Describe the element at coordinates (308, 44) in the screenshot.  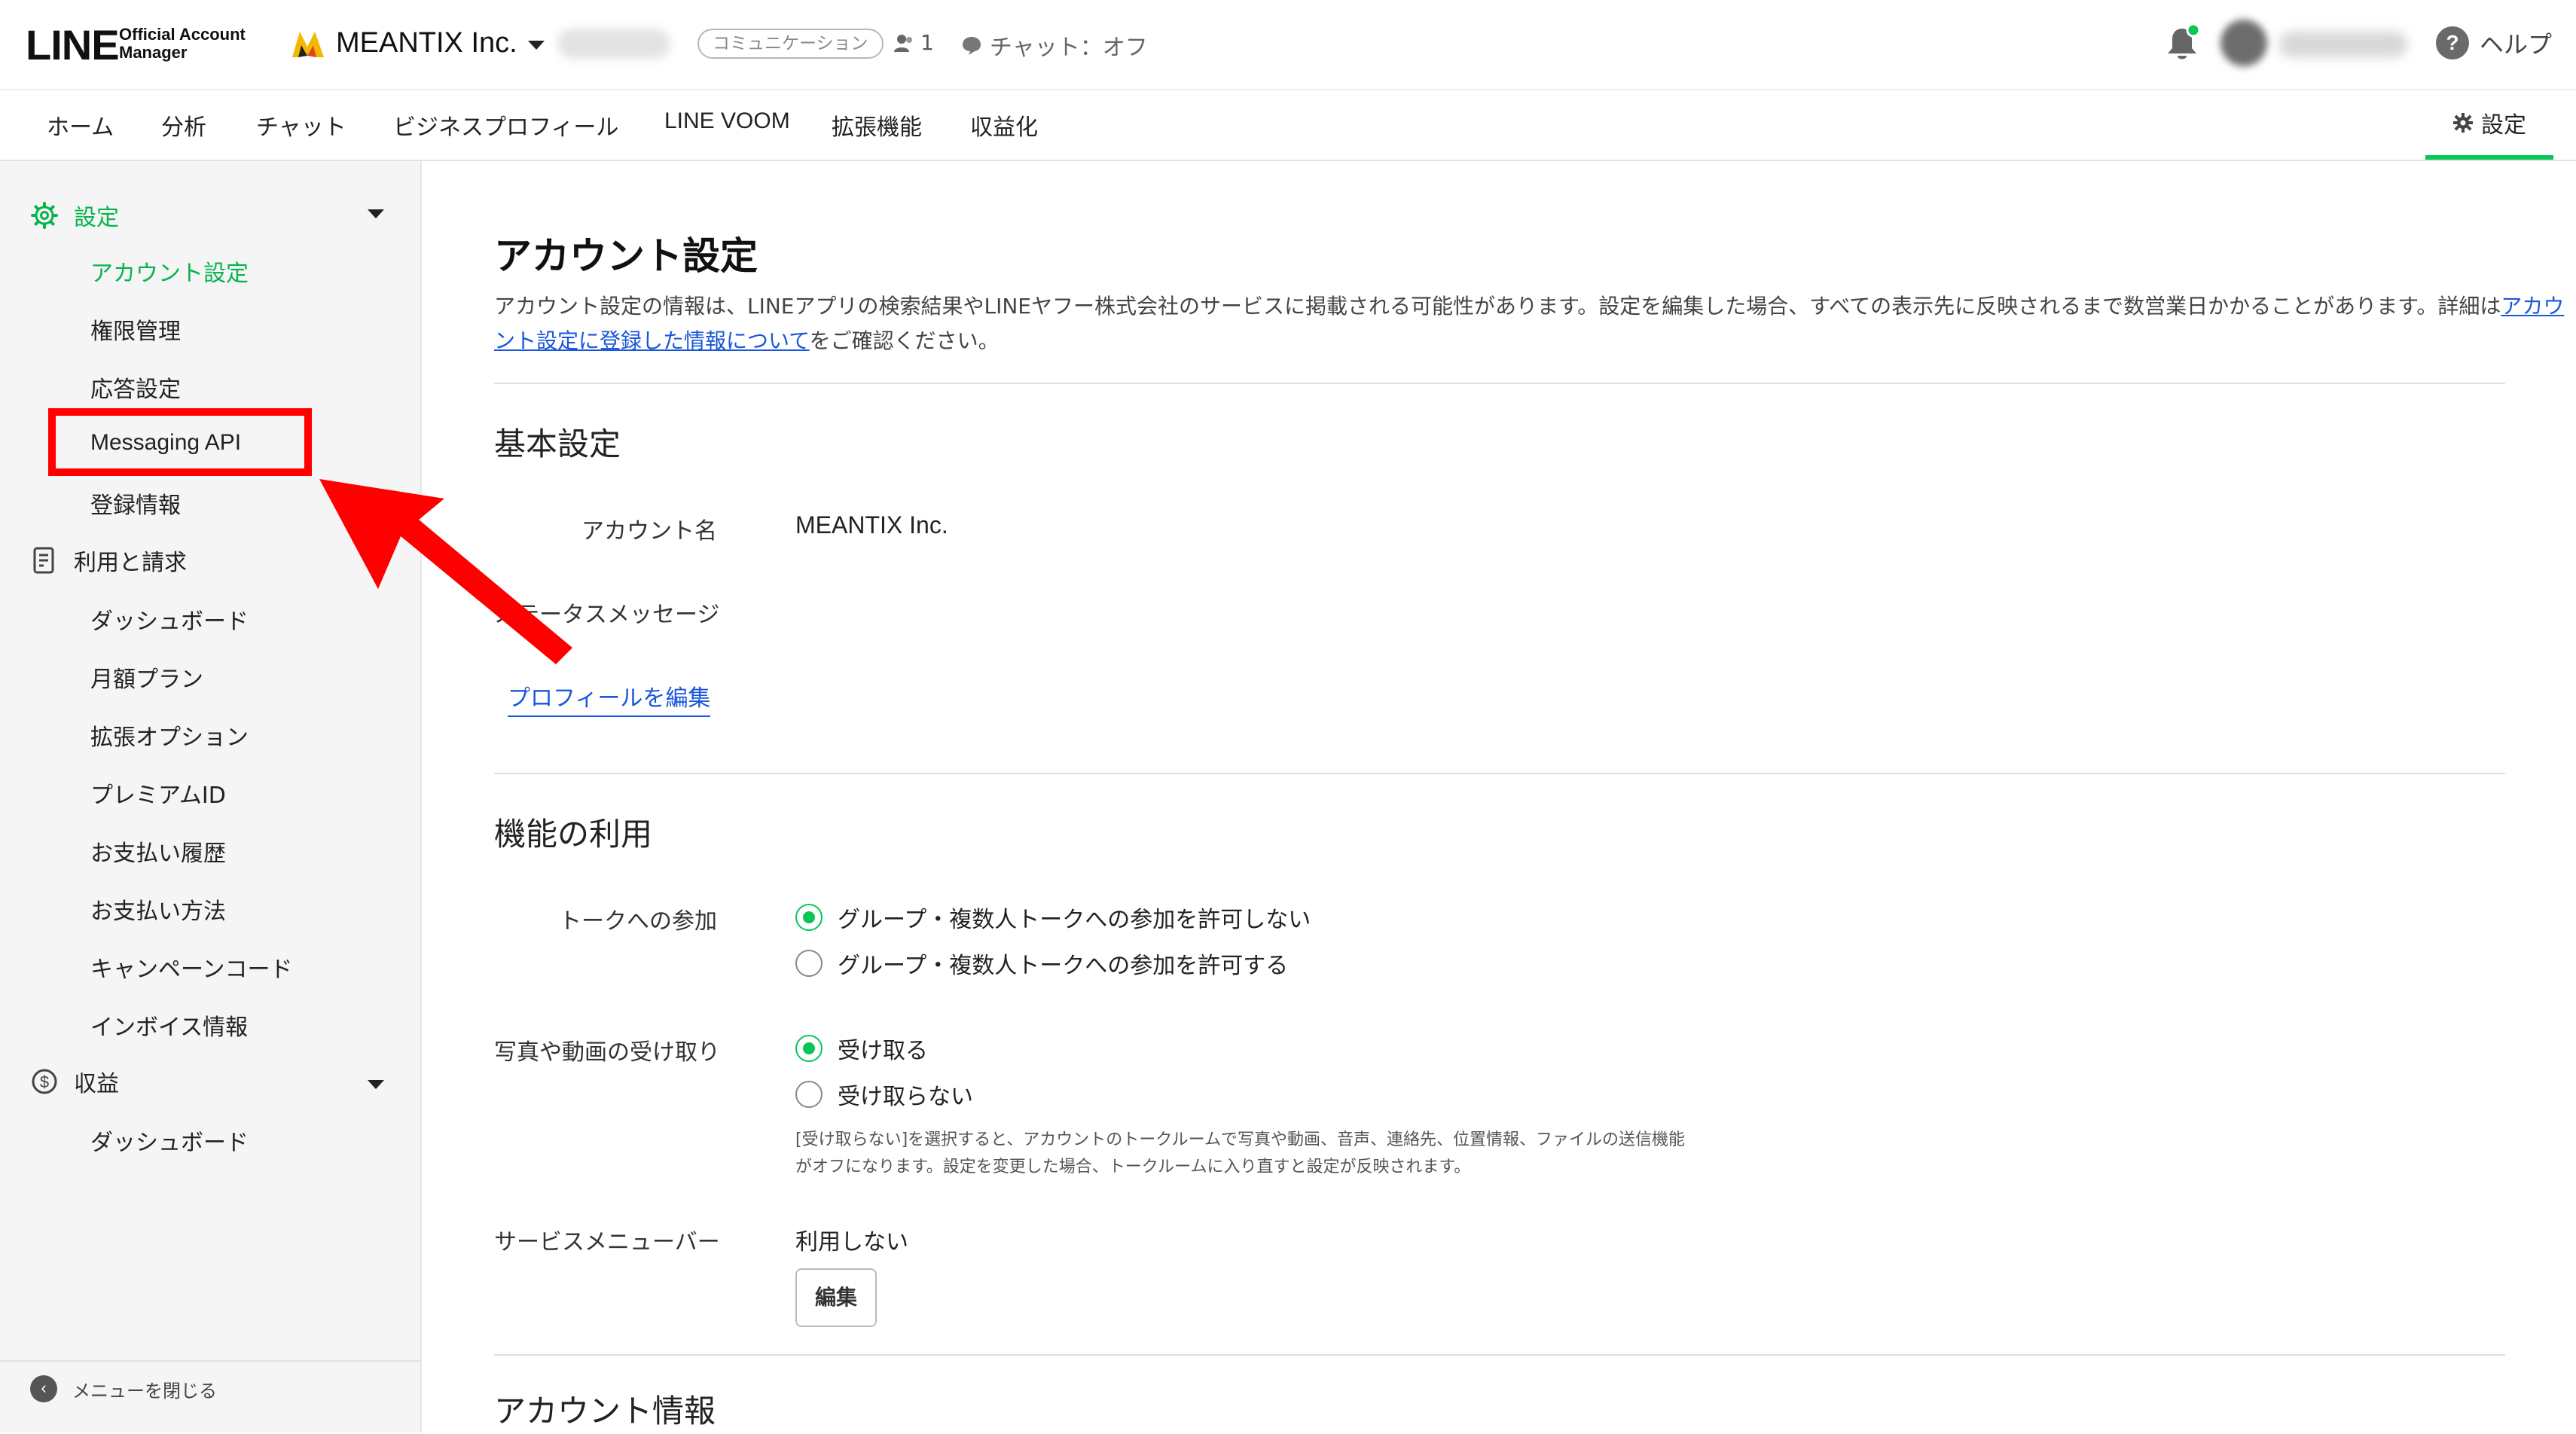
I see `account-logo-icon` at that location.